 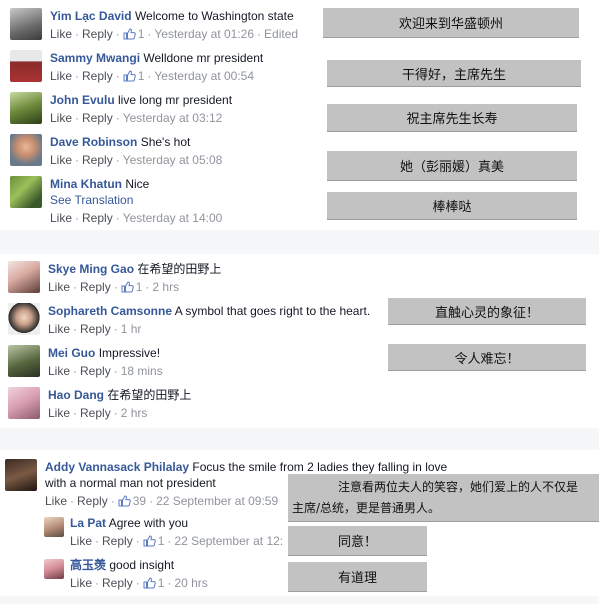 I want to click on comment-author: Yim Lạc David, so click(x=91, y=16).